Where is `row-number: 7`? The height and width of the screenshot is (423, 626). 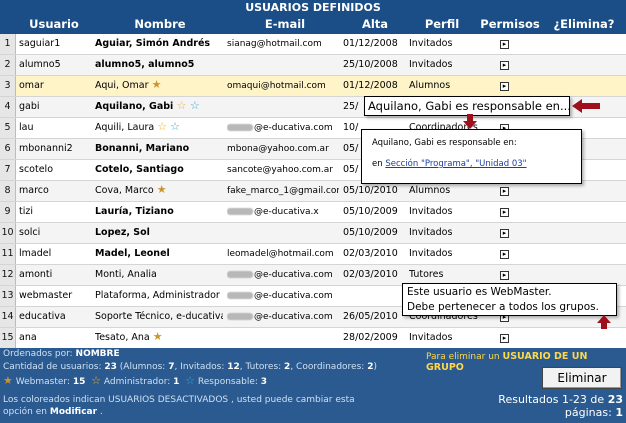 row-number: 7 is located at coordinates (8, 170).